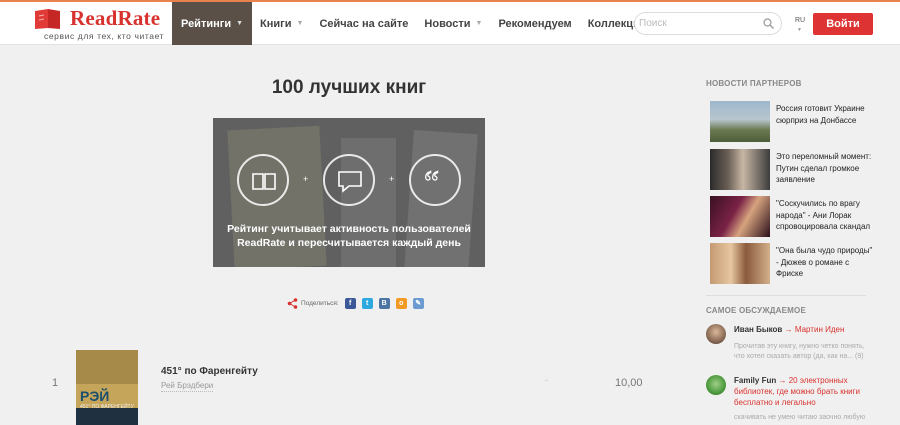 The height and width of the screenshot is (425, 900). What do you see at coordinates (756, 310) in the screenshot?
I see `discussed-heading: САМОЕ ОБСУЖДАЕМОЕ` at bounding box center [756, 310].